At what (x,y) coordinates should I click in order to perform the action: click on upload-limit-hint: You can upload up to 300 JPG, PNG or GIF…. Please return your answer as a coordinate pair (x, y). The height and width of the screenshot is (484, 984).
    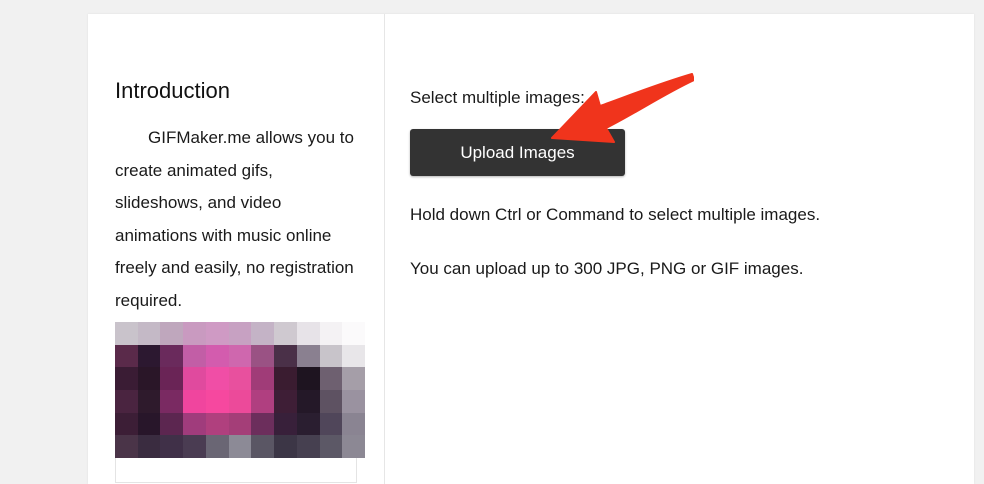
    Looking at the image, I should click on (607, 268).